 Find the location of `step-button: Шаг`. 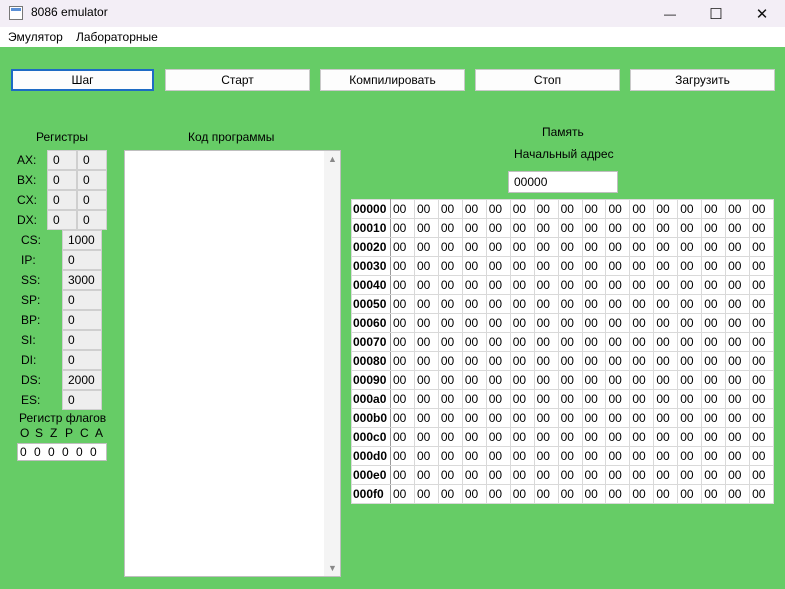

step-button: Шаг is located at coordinates (82, 80).